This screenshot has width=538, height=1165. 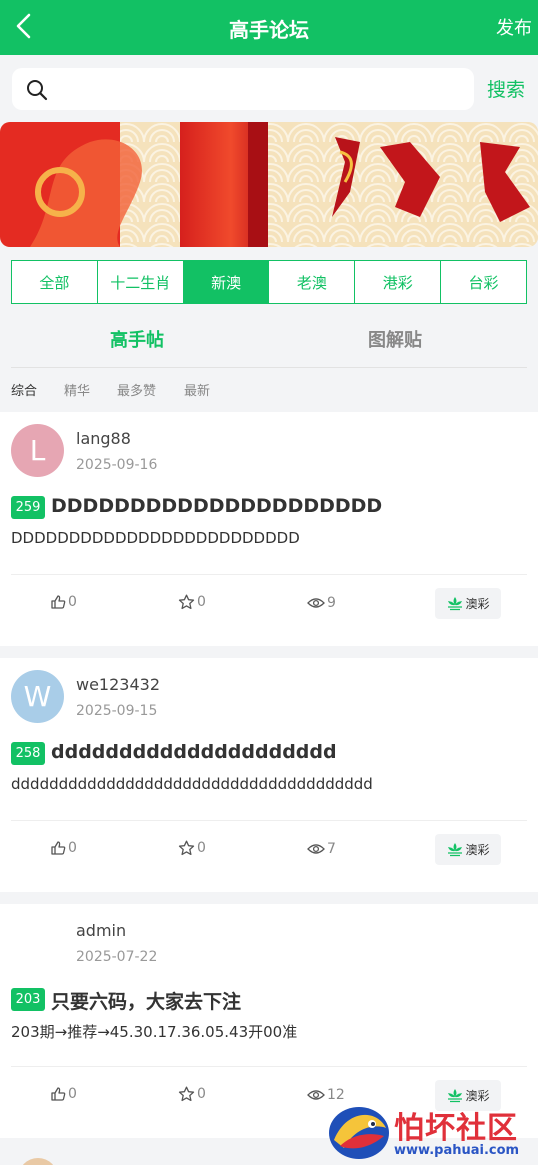 What do you see at coordinates (506, 88) in the screenshot?
I see `search-button: 搜索` at bounding box center [506, 88].